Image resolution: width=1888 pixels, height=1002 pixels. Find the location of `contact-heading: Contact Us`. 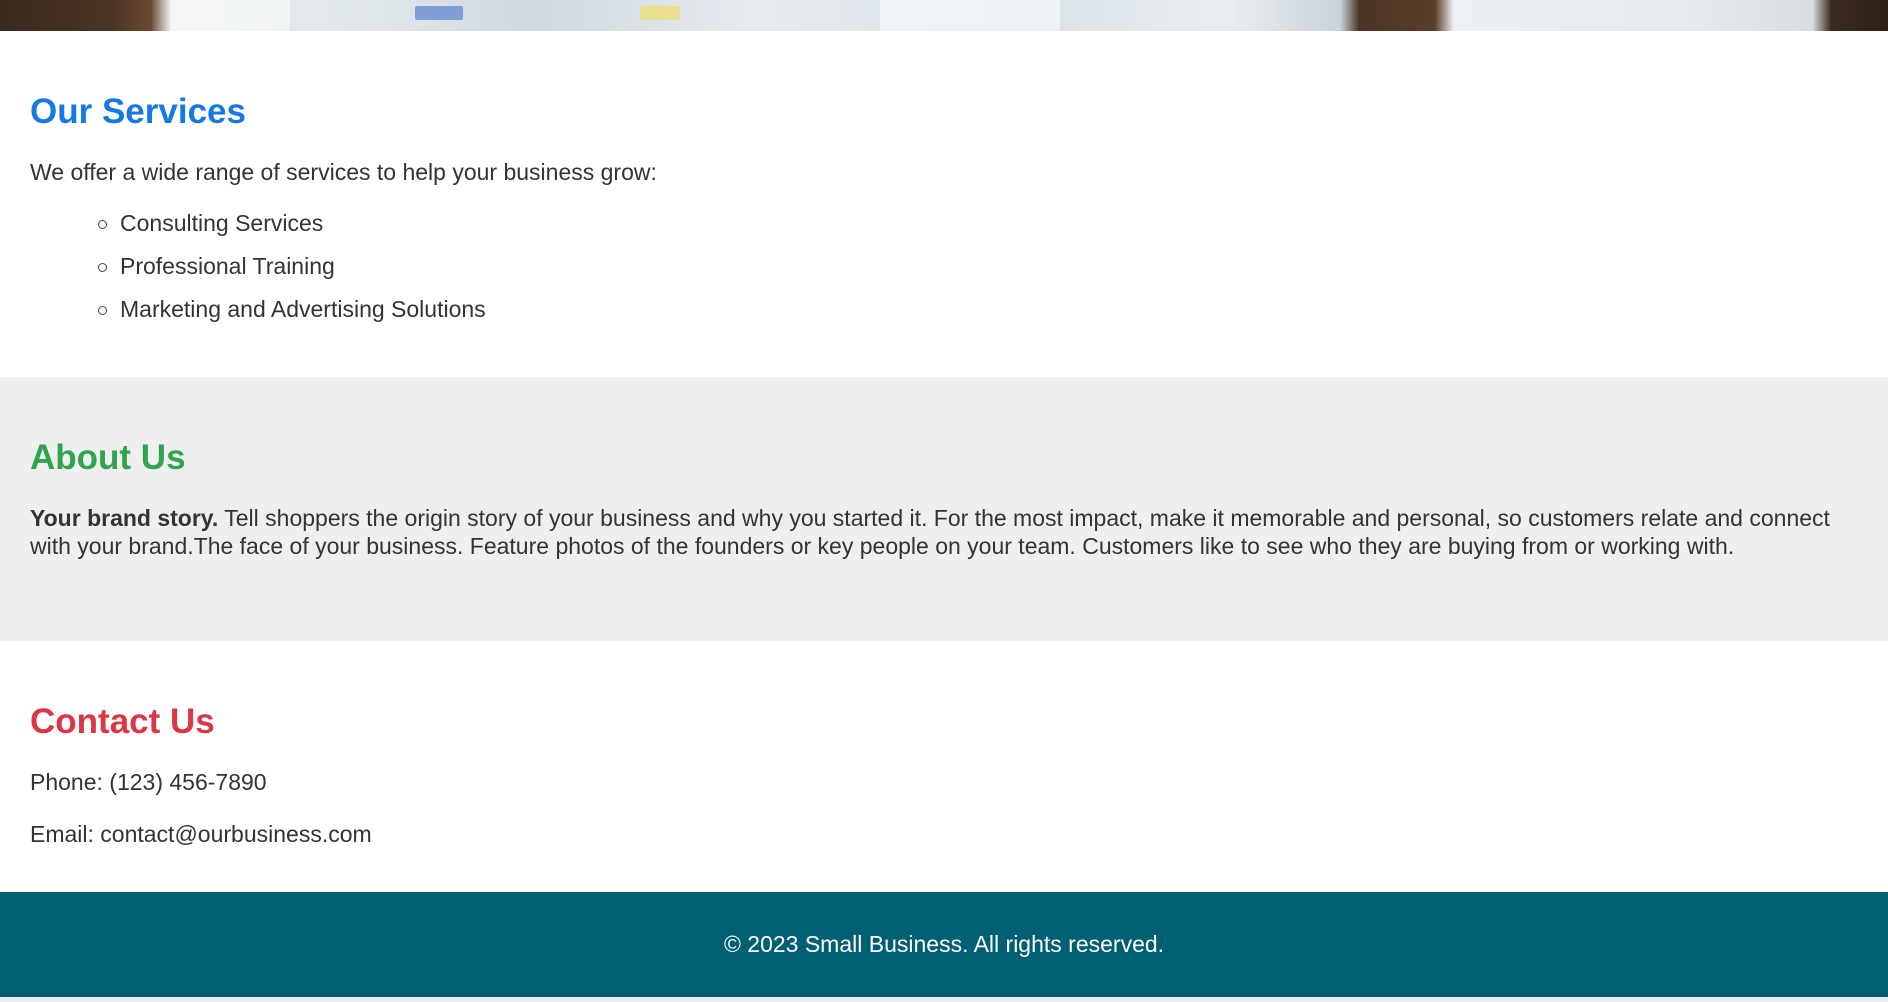

contact-heading: Contact Us is located at coordinates (122, 721).